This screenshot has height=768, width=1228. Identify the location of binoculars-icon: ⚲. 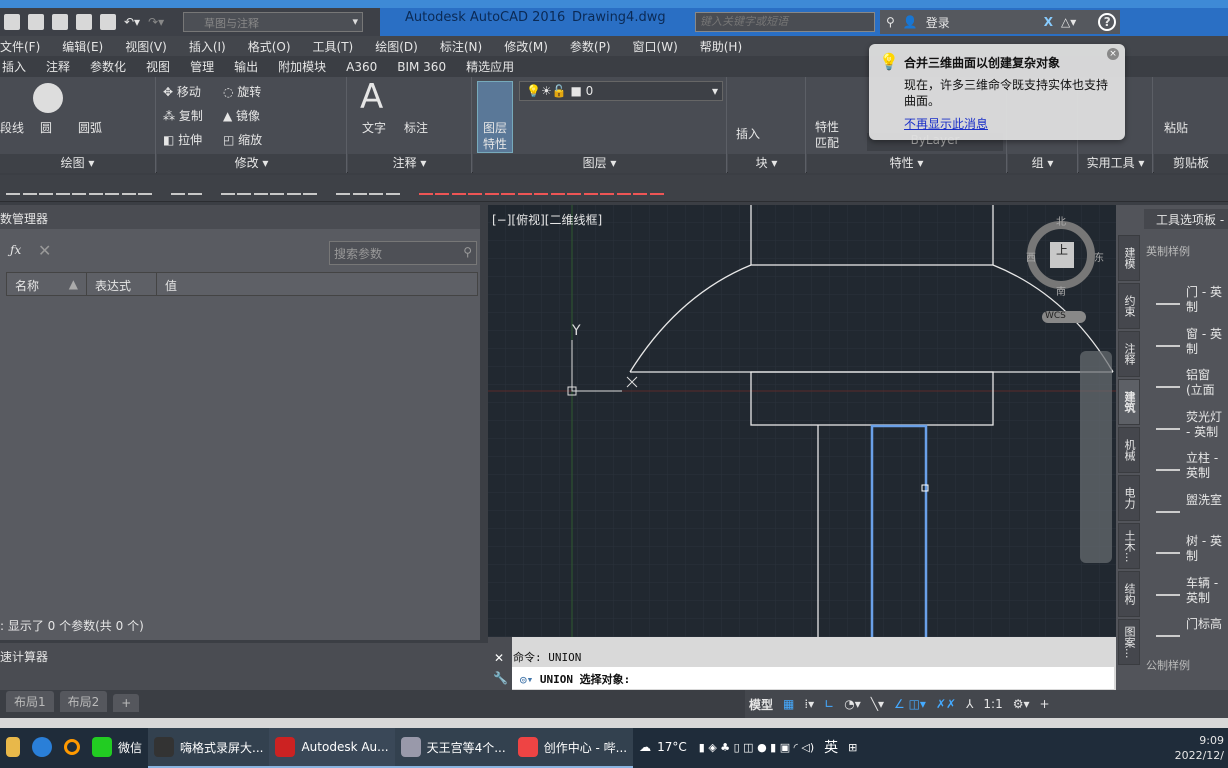
(890, 22).